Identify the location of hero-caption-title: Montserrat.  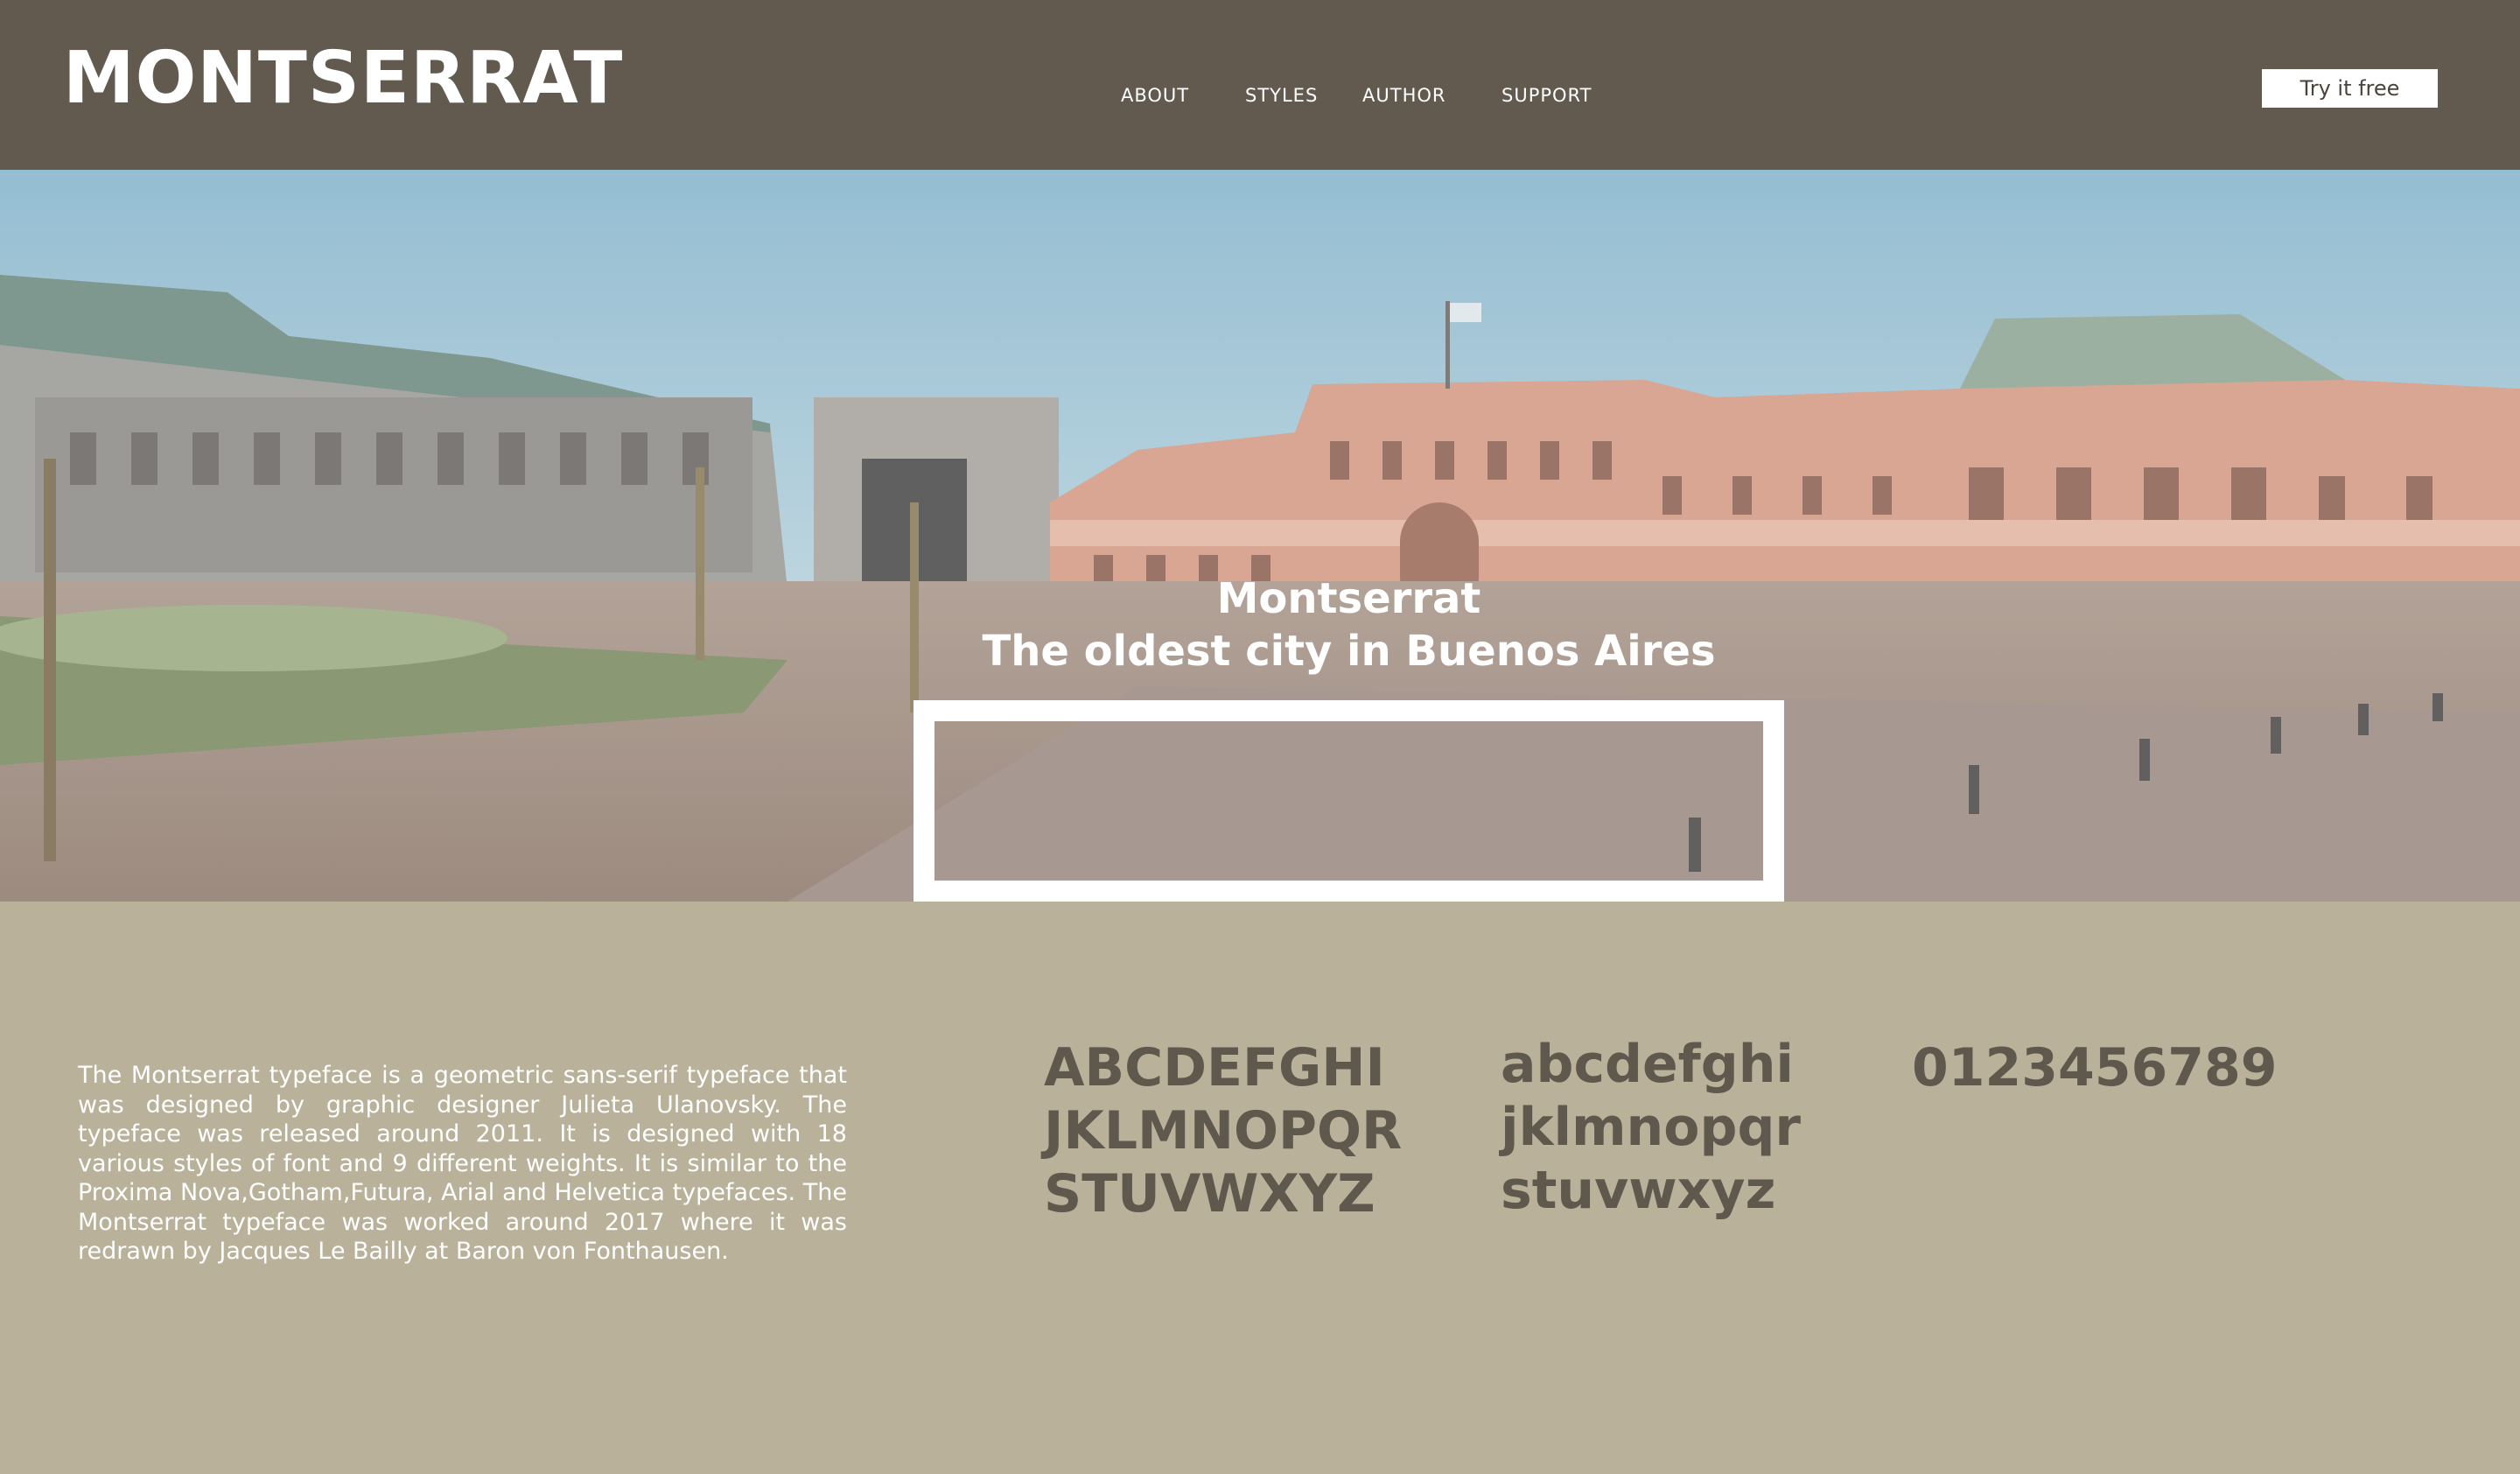
(1348, 598).